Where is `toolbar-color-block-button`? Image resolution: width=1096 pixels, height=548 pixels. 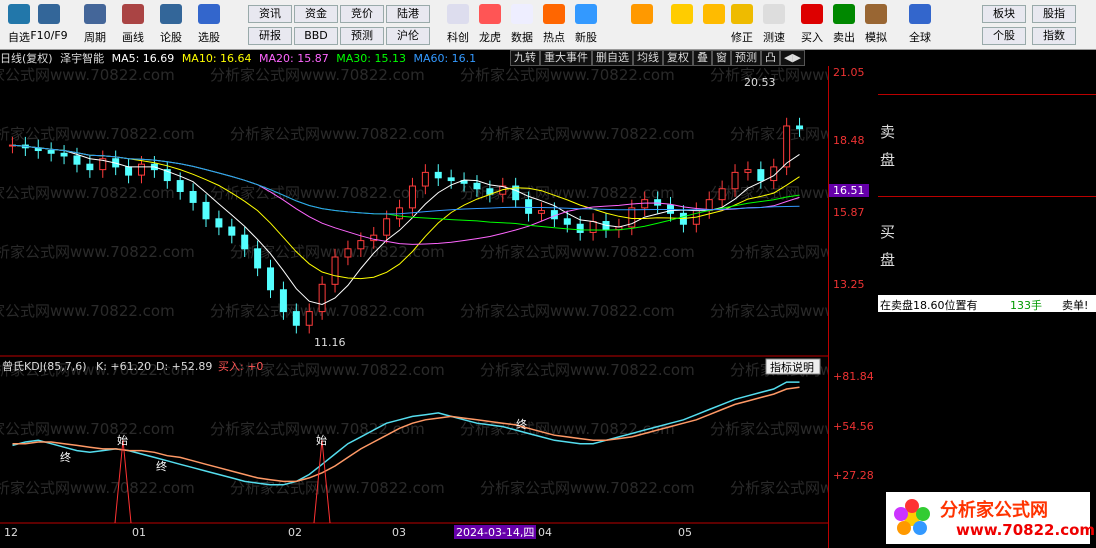
toolbar-color-block-button is located at coordinates (642, 25).